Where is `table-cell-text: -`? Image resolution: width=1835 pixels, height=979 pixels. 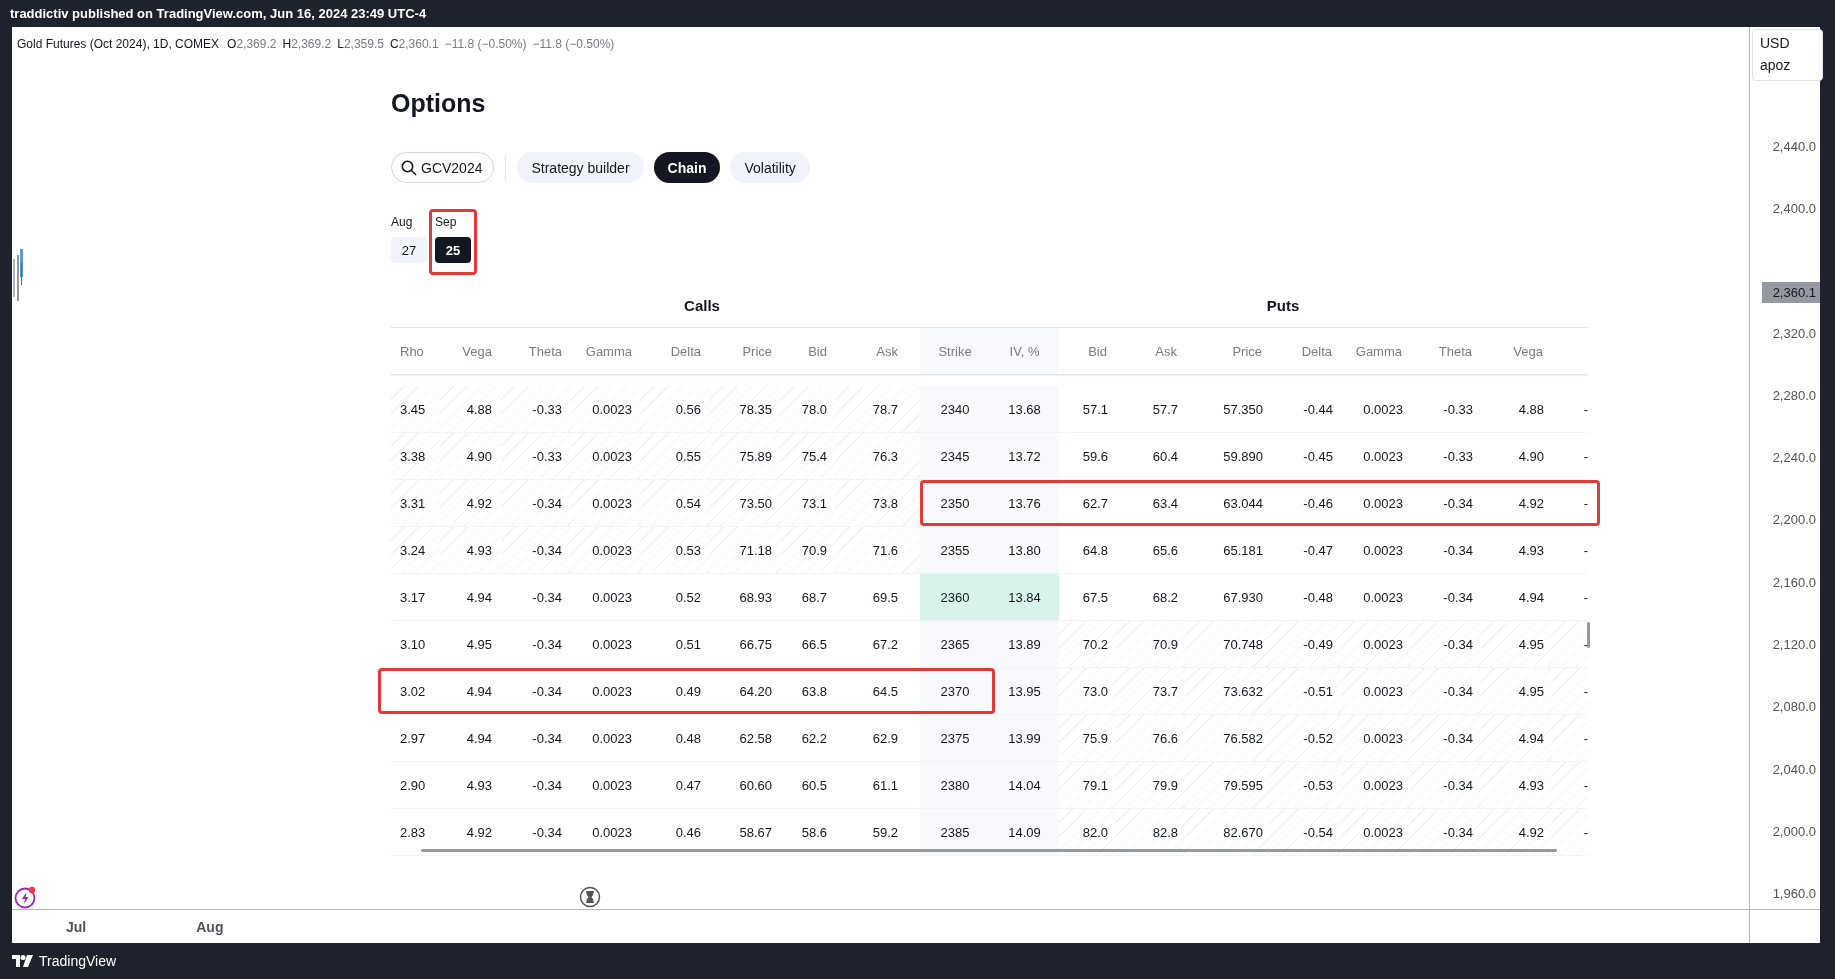 table-cell-text: - is located at coordinates (1585, 597).